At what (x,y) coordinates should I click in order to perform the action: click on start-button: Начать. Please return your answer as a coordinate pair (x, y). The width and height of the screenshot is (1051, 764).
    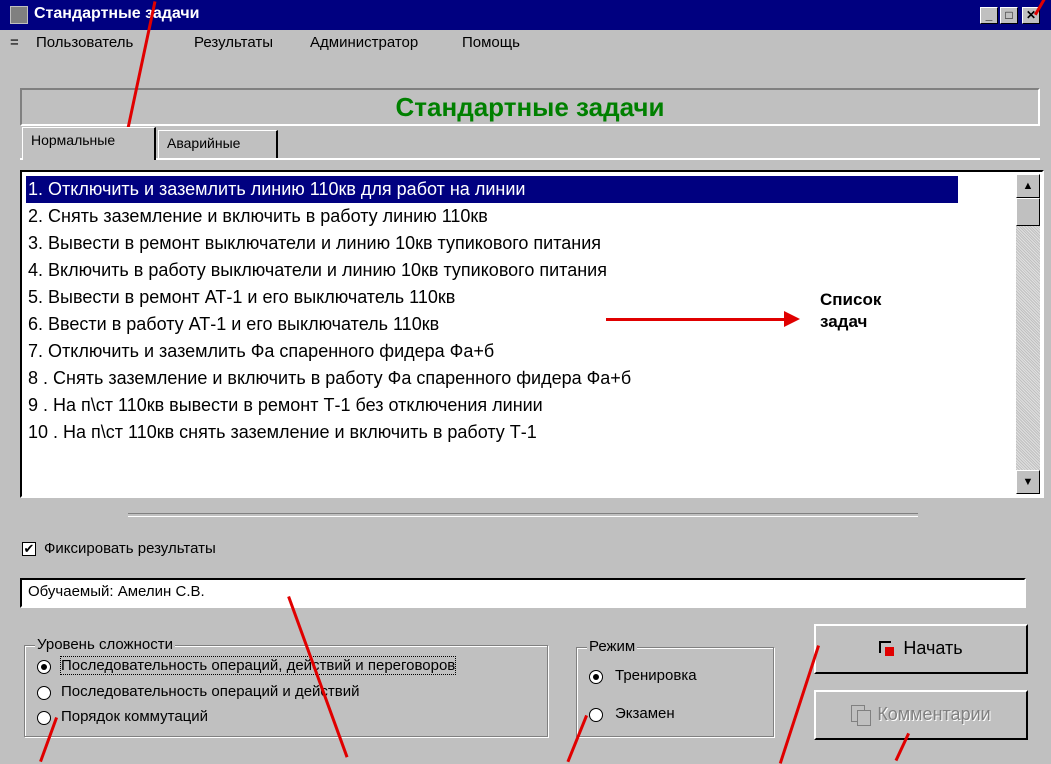
    Looking at the image, I should click on (921, 649).